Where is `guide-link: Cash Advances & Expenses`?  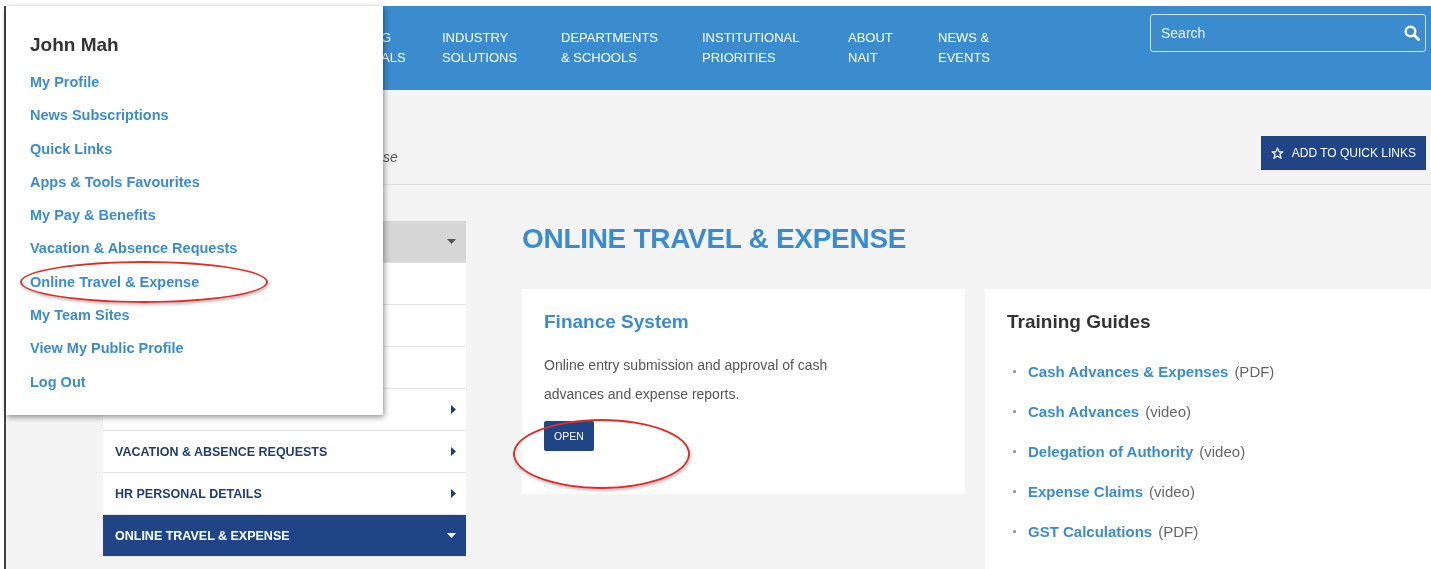
guide-link: Cash Advances & Expenses is located at coordinates (1128, 371).